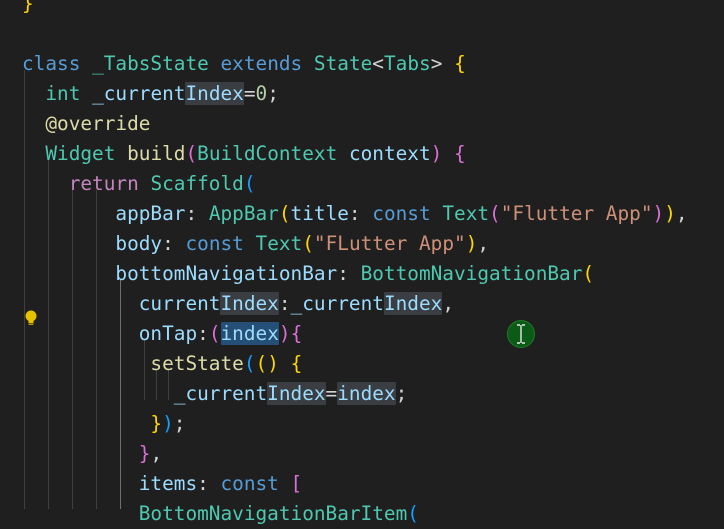 The image size is (724, 529). I want to click on code-line: _currentIndex=index;, so click(214, 394).